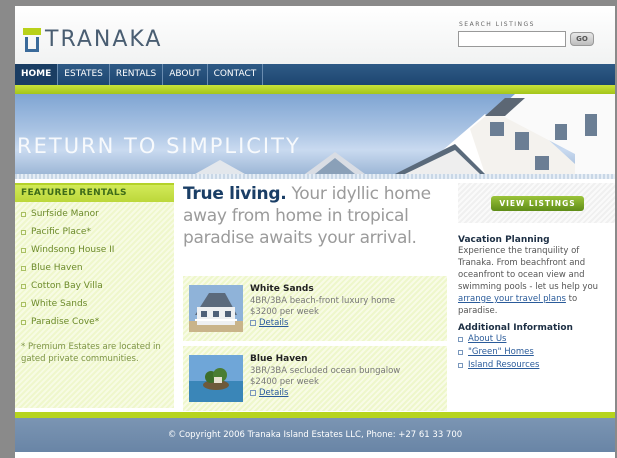 Image resolution: width=617 pixels, height=458 pixels. What do you see at coordinates (61, 232) in the screenshot?
I see `sidebar-item-label: Pacific Place*` at bounding box center [61, 232].